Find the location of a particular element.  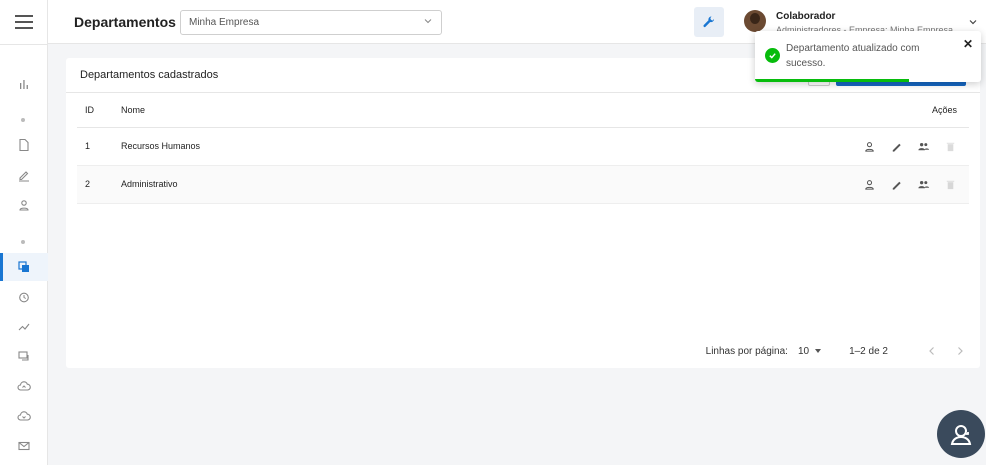

cloud-upload-icon is located at coordinates (24, 386).